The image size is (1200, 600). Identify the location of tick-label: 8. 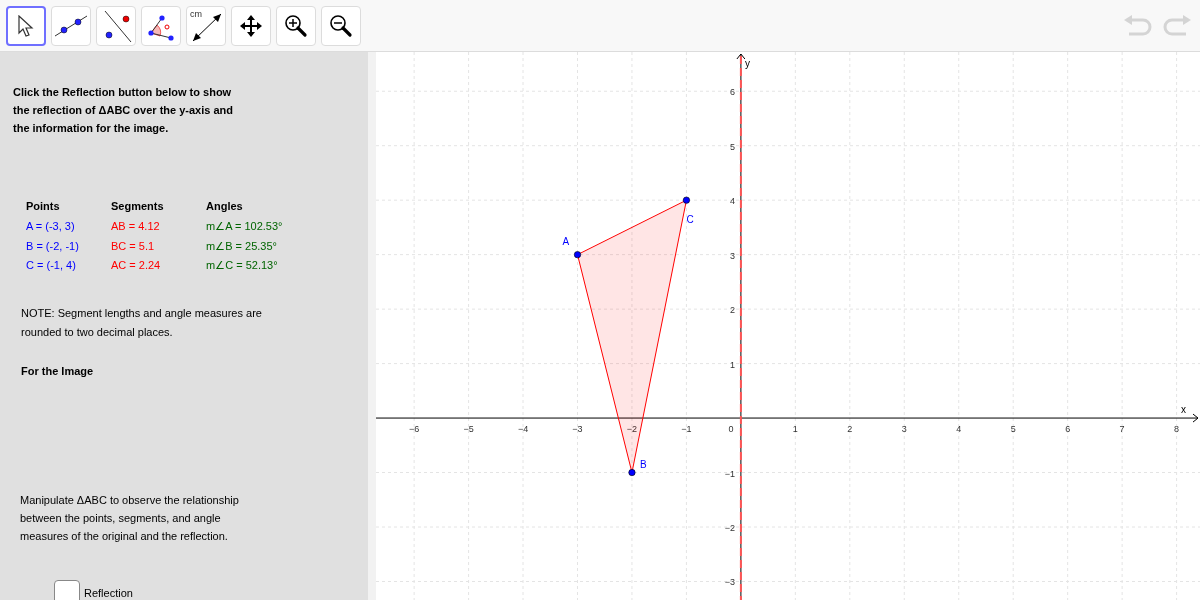
(1177, 429).